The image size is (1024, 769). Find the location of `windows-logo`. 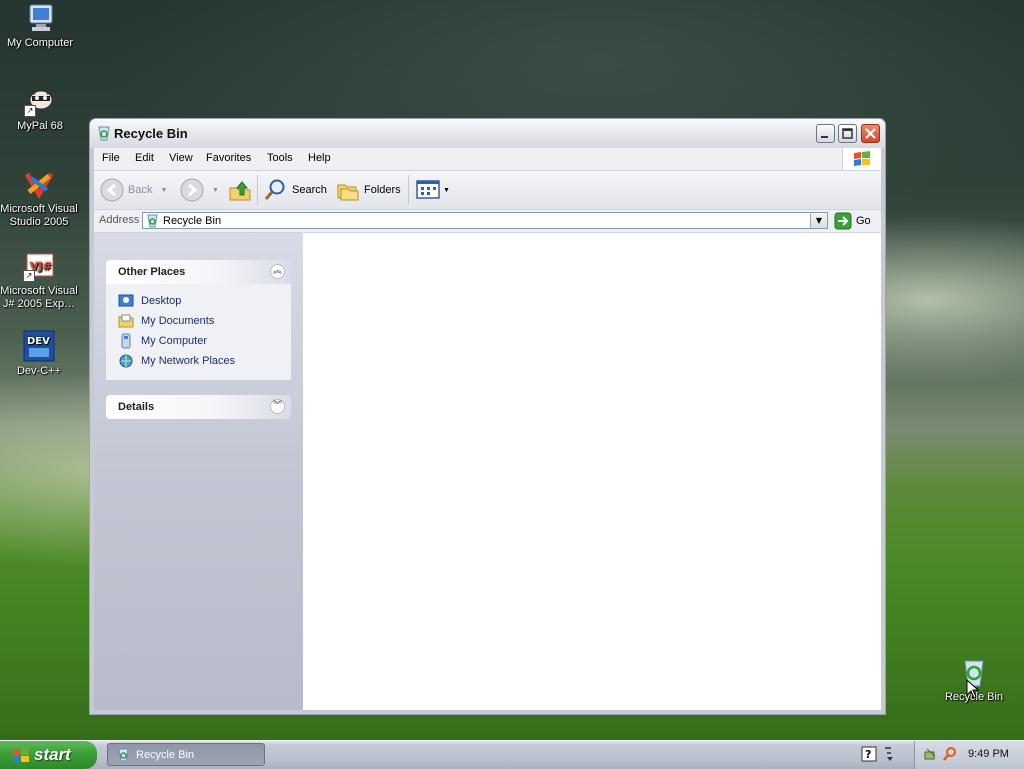

windows-logo is located at coordinates (861, 159).